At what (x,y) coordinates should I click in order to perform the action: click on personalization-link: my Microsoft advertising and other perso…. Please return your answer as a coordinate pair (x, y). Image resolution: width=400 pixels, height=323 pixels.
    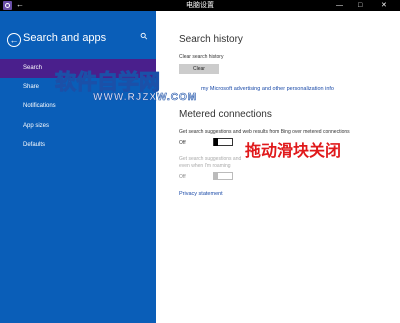
    Looking at the image, I should click on (267, 89).